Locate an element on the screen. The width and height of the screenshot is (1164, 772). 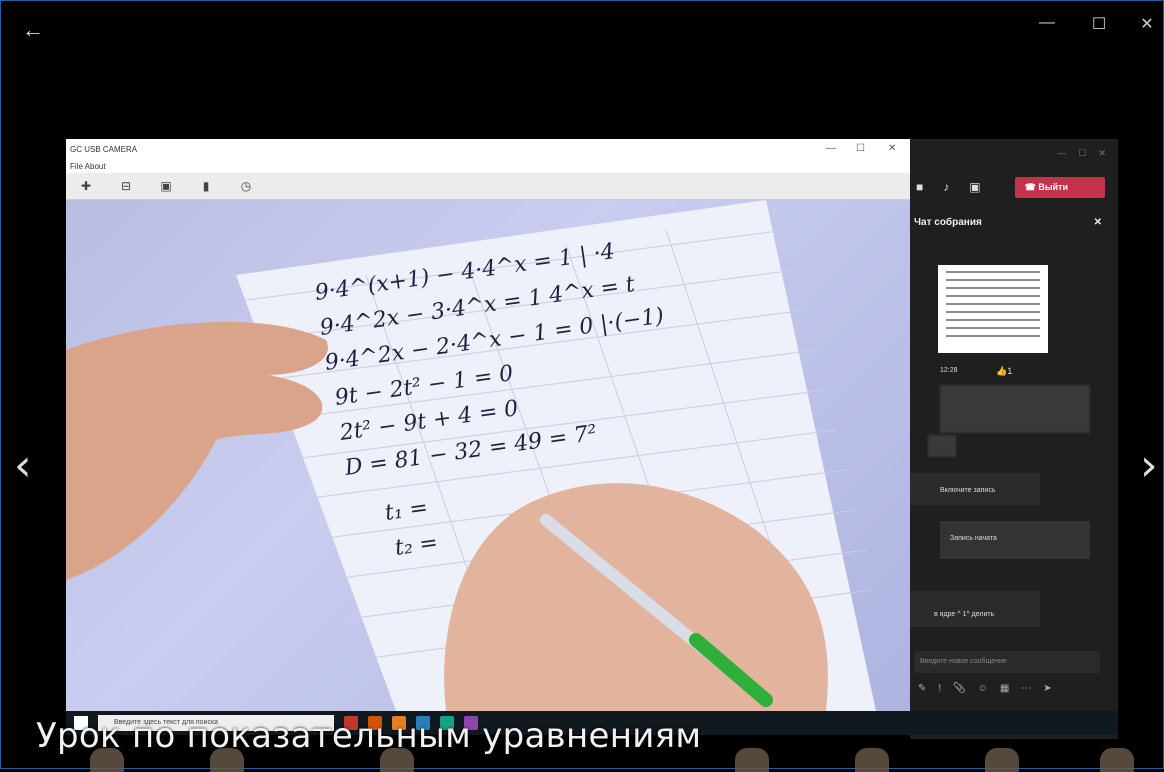
teams-close-button: ✕ is located at coordinates (1102, 153).